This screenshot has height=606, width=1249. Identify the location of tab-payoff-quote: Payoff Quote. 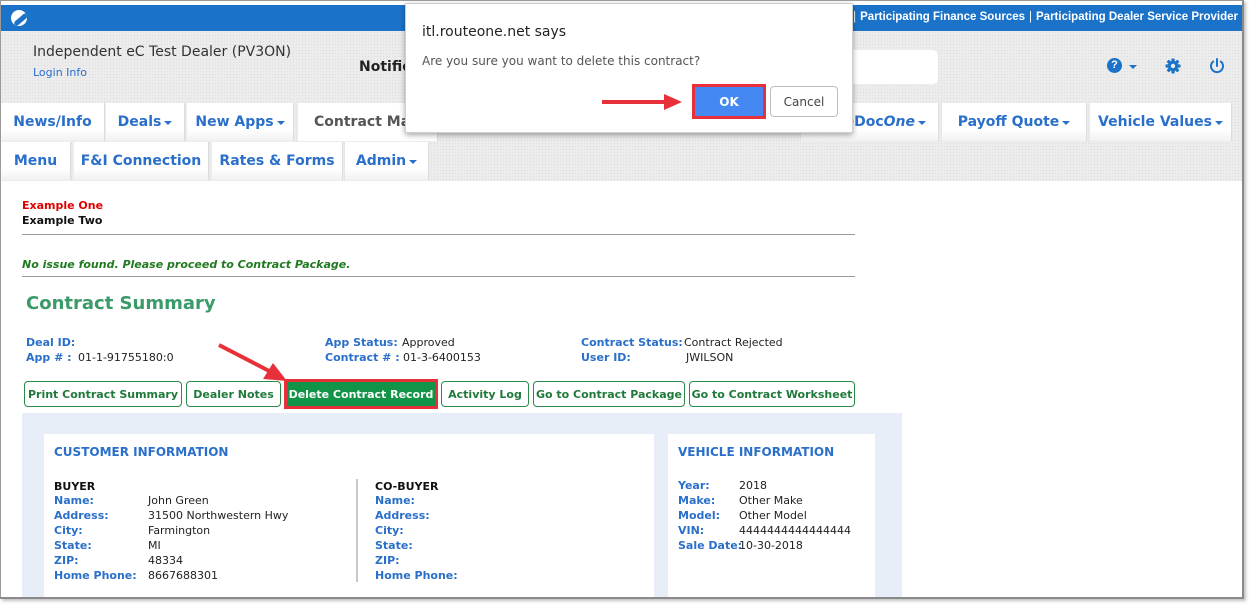
(1014, 122).